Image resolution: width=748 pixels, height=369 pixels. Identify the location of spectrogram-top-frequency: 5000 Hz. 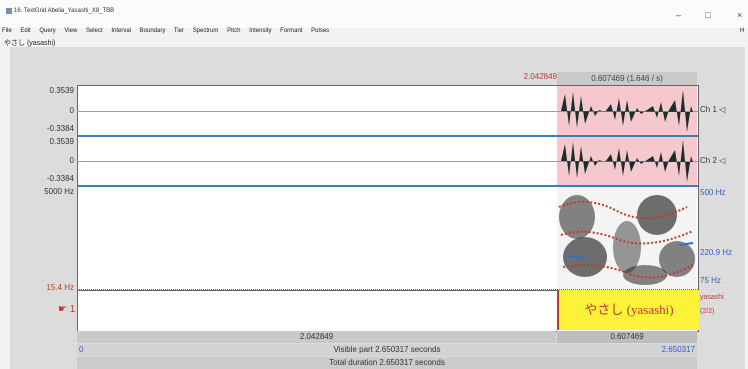
(59, 191).